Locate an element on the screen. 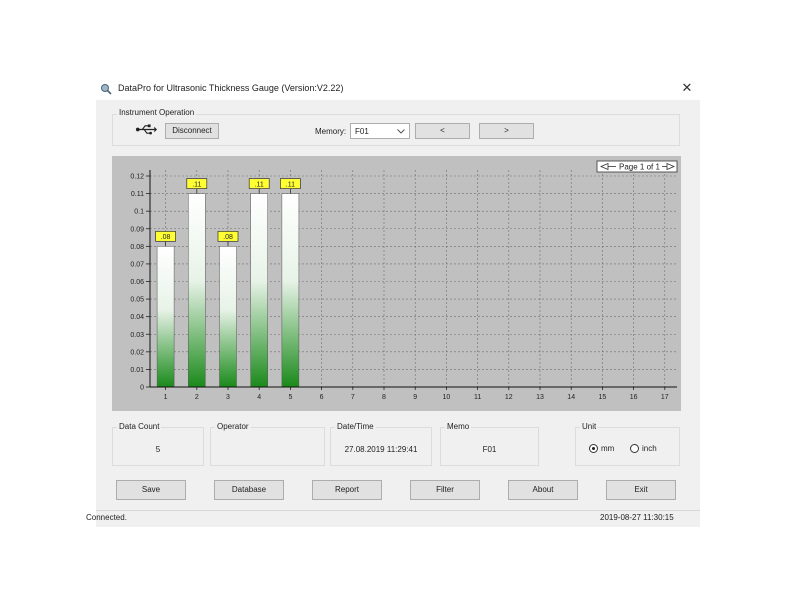  y-tick-label: 0.1 is located at coordinates (139, 212).